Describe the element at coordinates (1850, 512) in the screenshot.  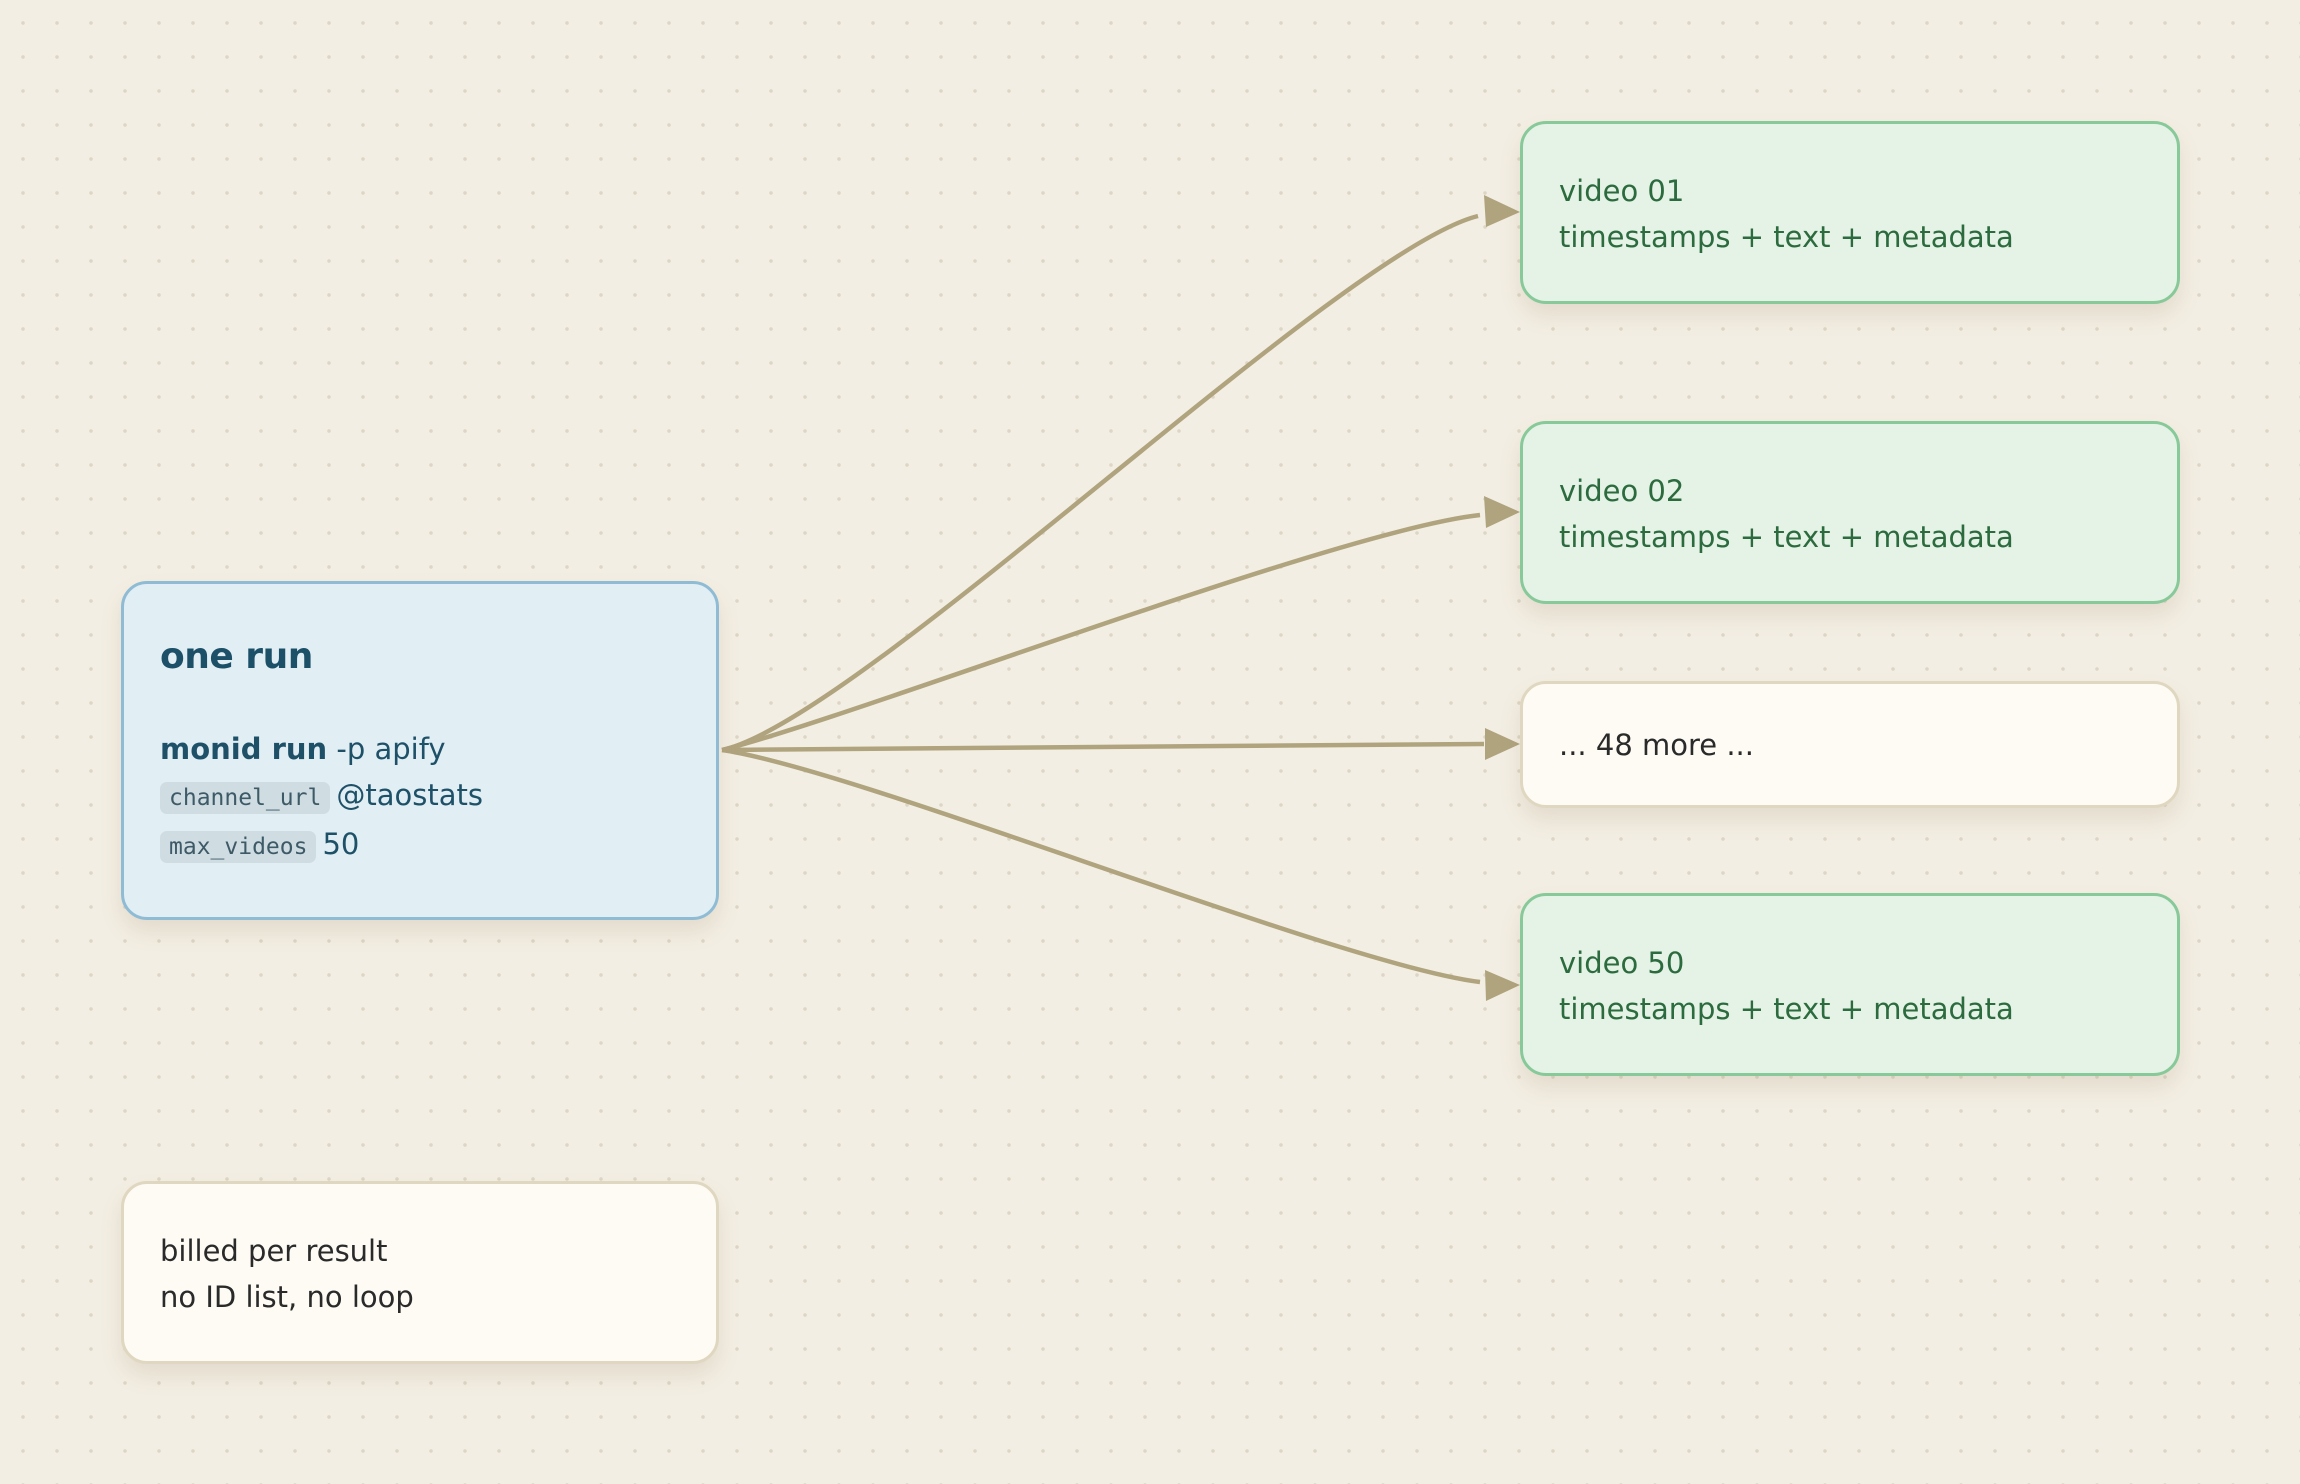
I see `output-node-video-02: video 02 timestamps + text + metadata` at that location.